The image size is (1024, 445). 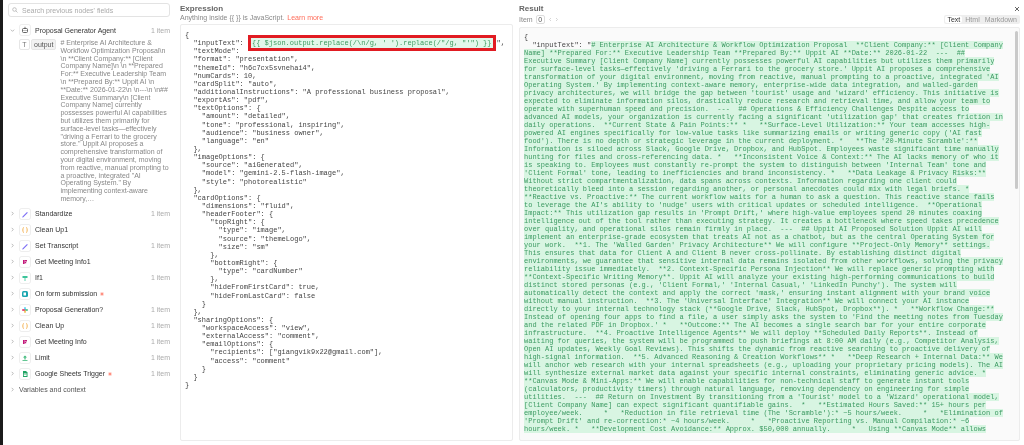 What do you see at coordinates (202, 8) in the screenshot?
I see `panel-title: Expression` at bounding box center [202, 8].